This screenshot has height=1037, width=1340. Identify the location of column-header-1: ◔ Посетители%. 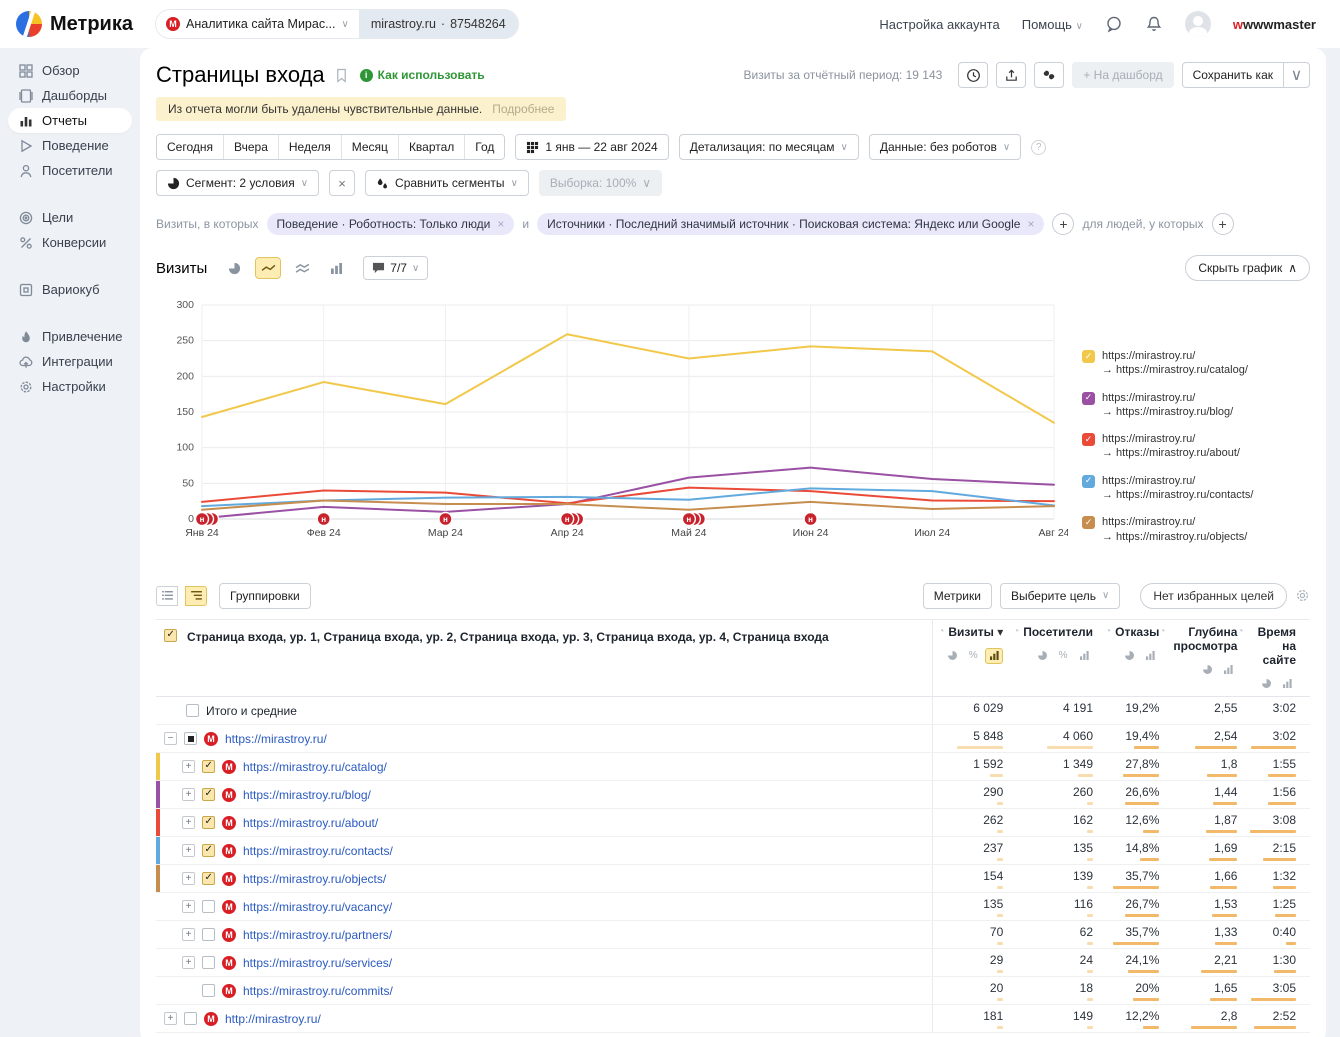
(1048, 658).